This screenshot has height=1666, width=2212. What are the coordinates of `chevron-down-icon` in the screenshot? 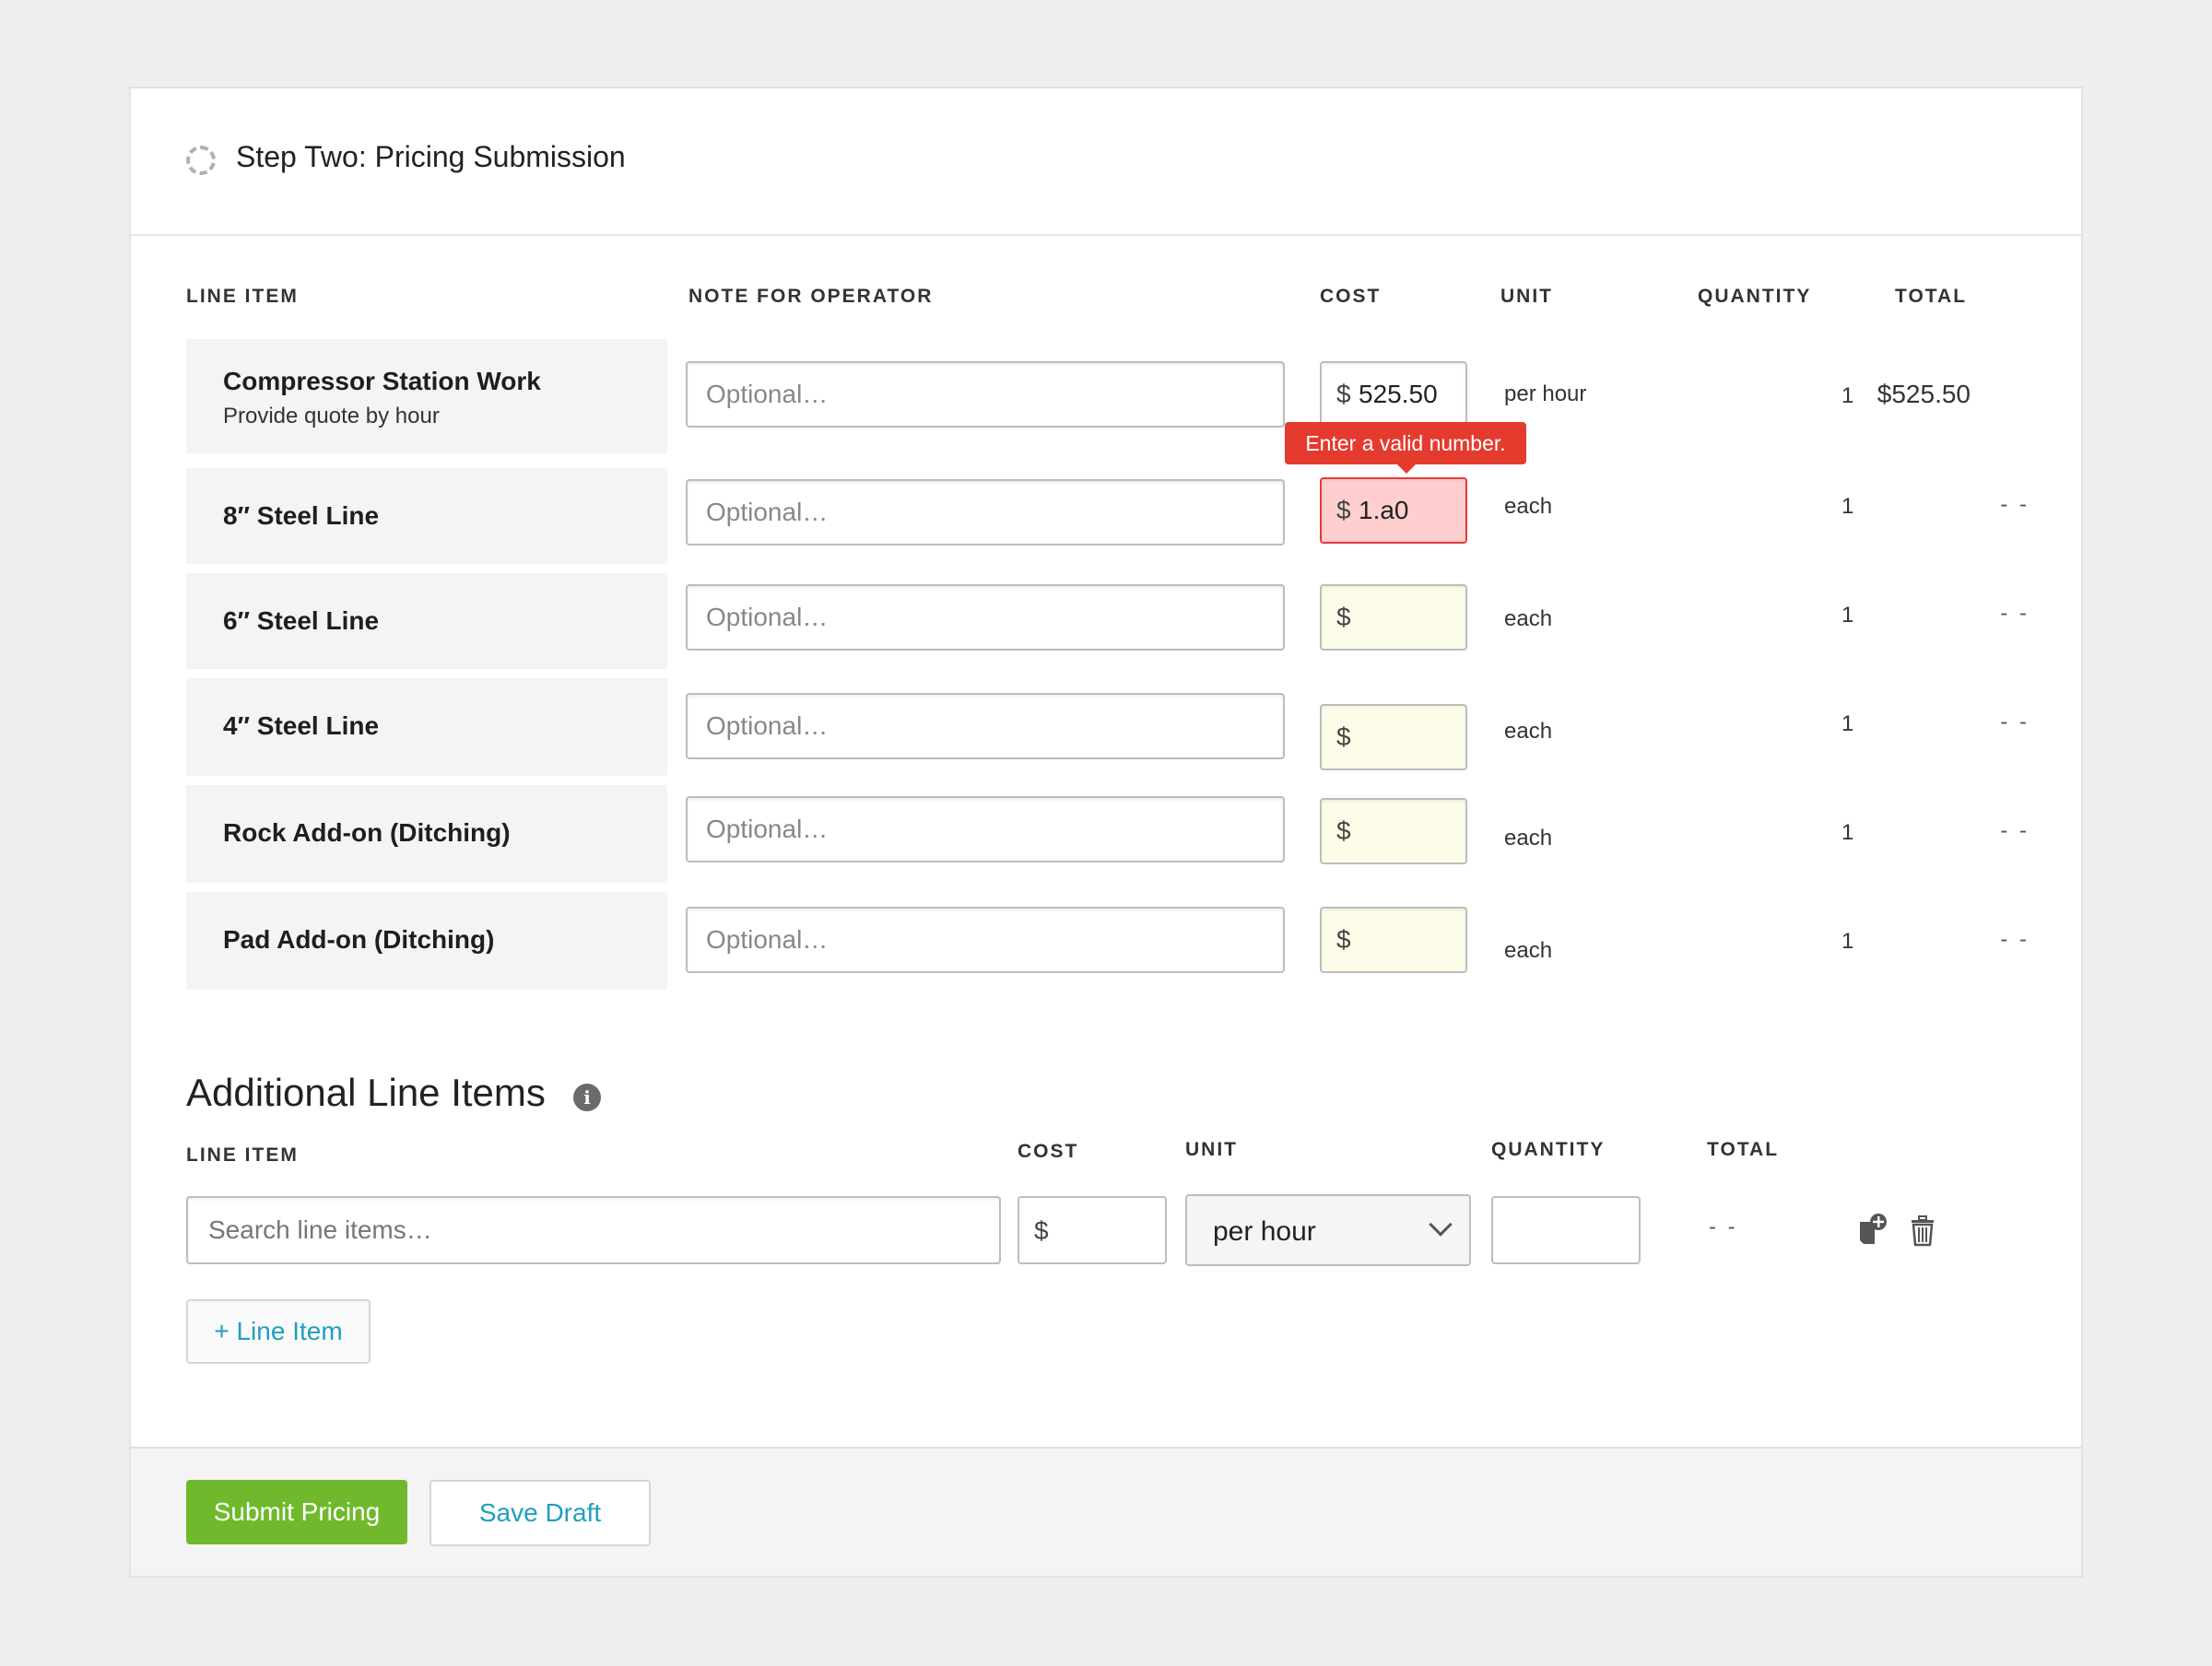 It's located at (1441, 1225).